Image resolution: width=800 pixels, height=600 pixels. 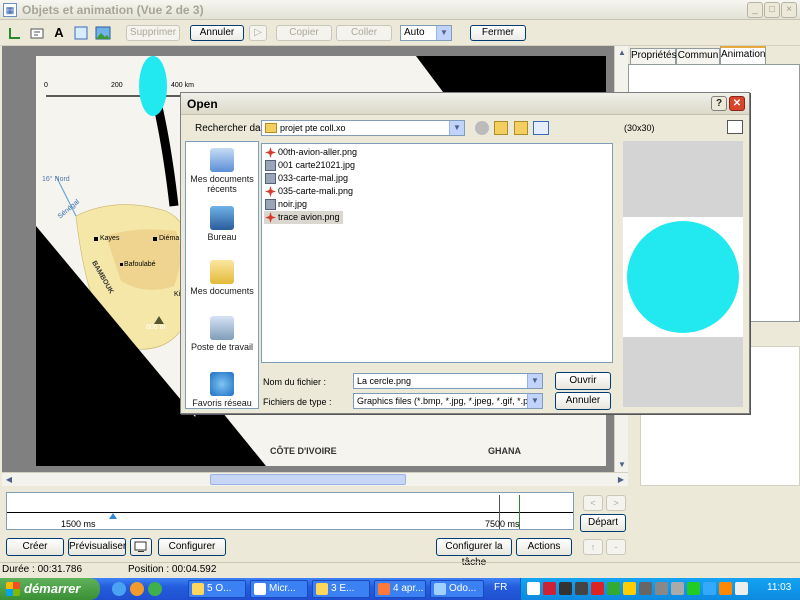 What do you see at coordinates (169, 238) in the screenshot?
I see `map-label-diema: Diéma` at bounding box center [169, 238].